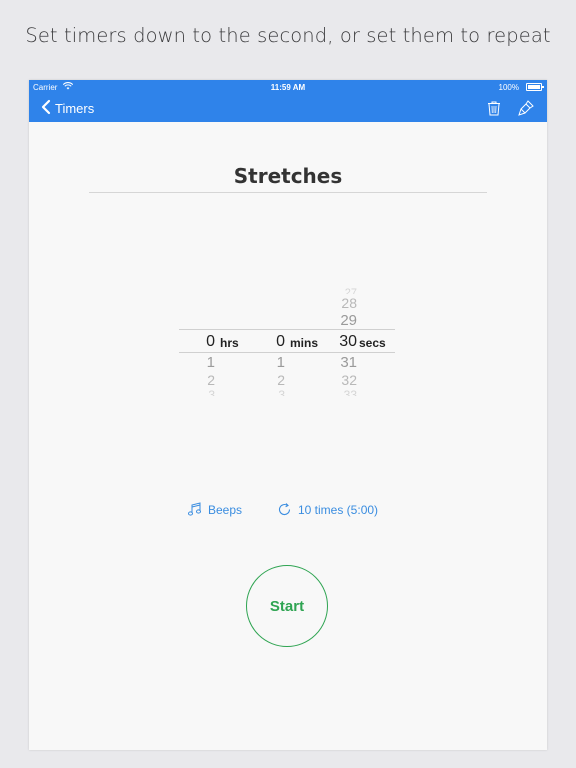 This screenshot has width=576, height=768. I want to click on hours-selected-value: 0, so click(210, 341).